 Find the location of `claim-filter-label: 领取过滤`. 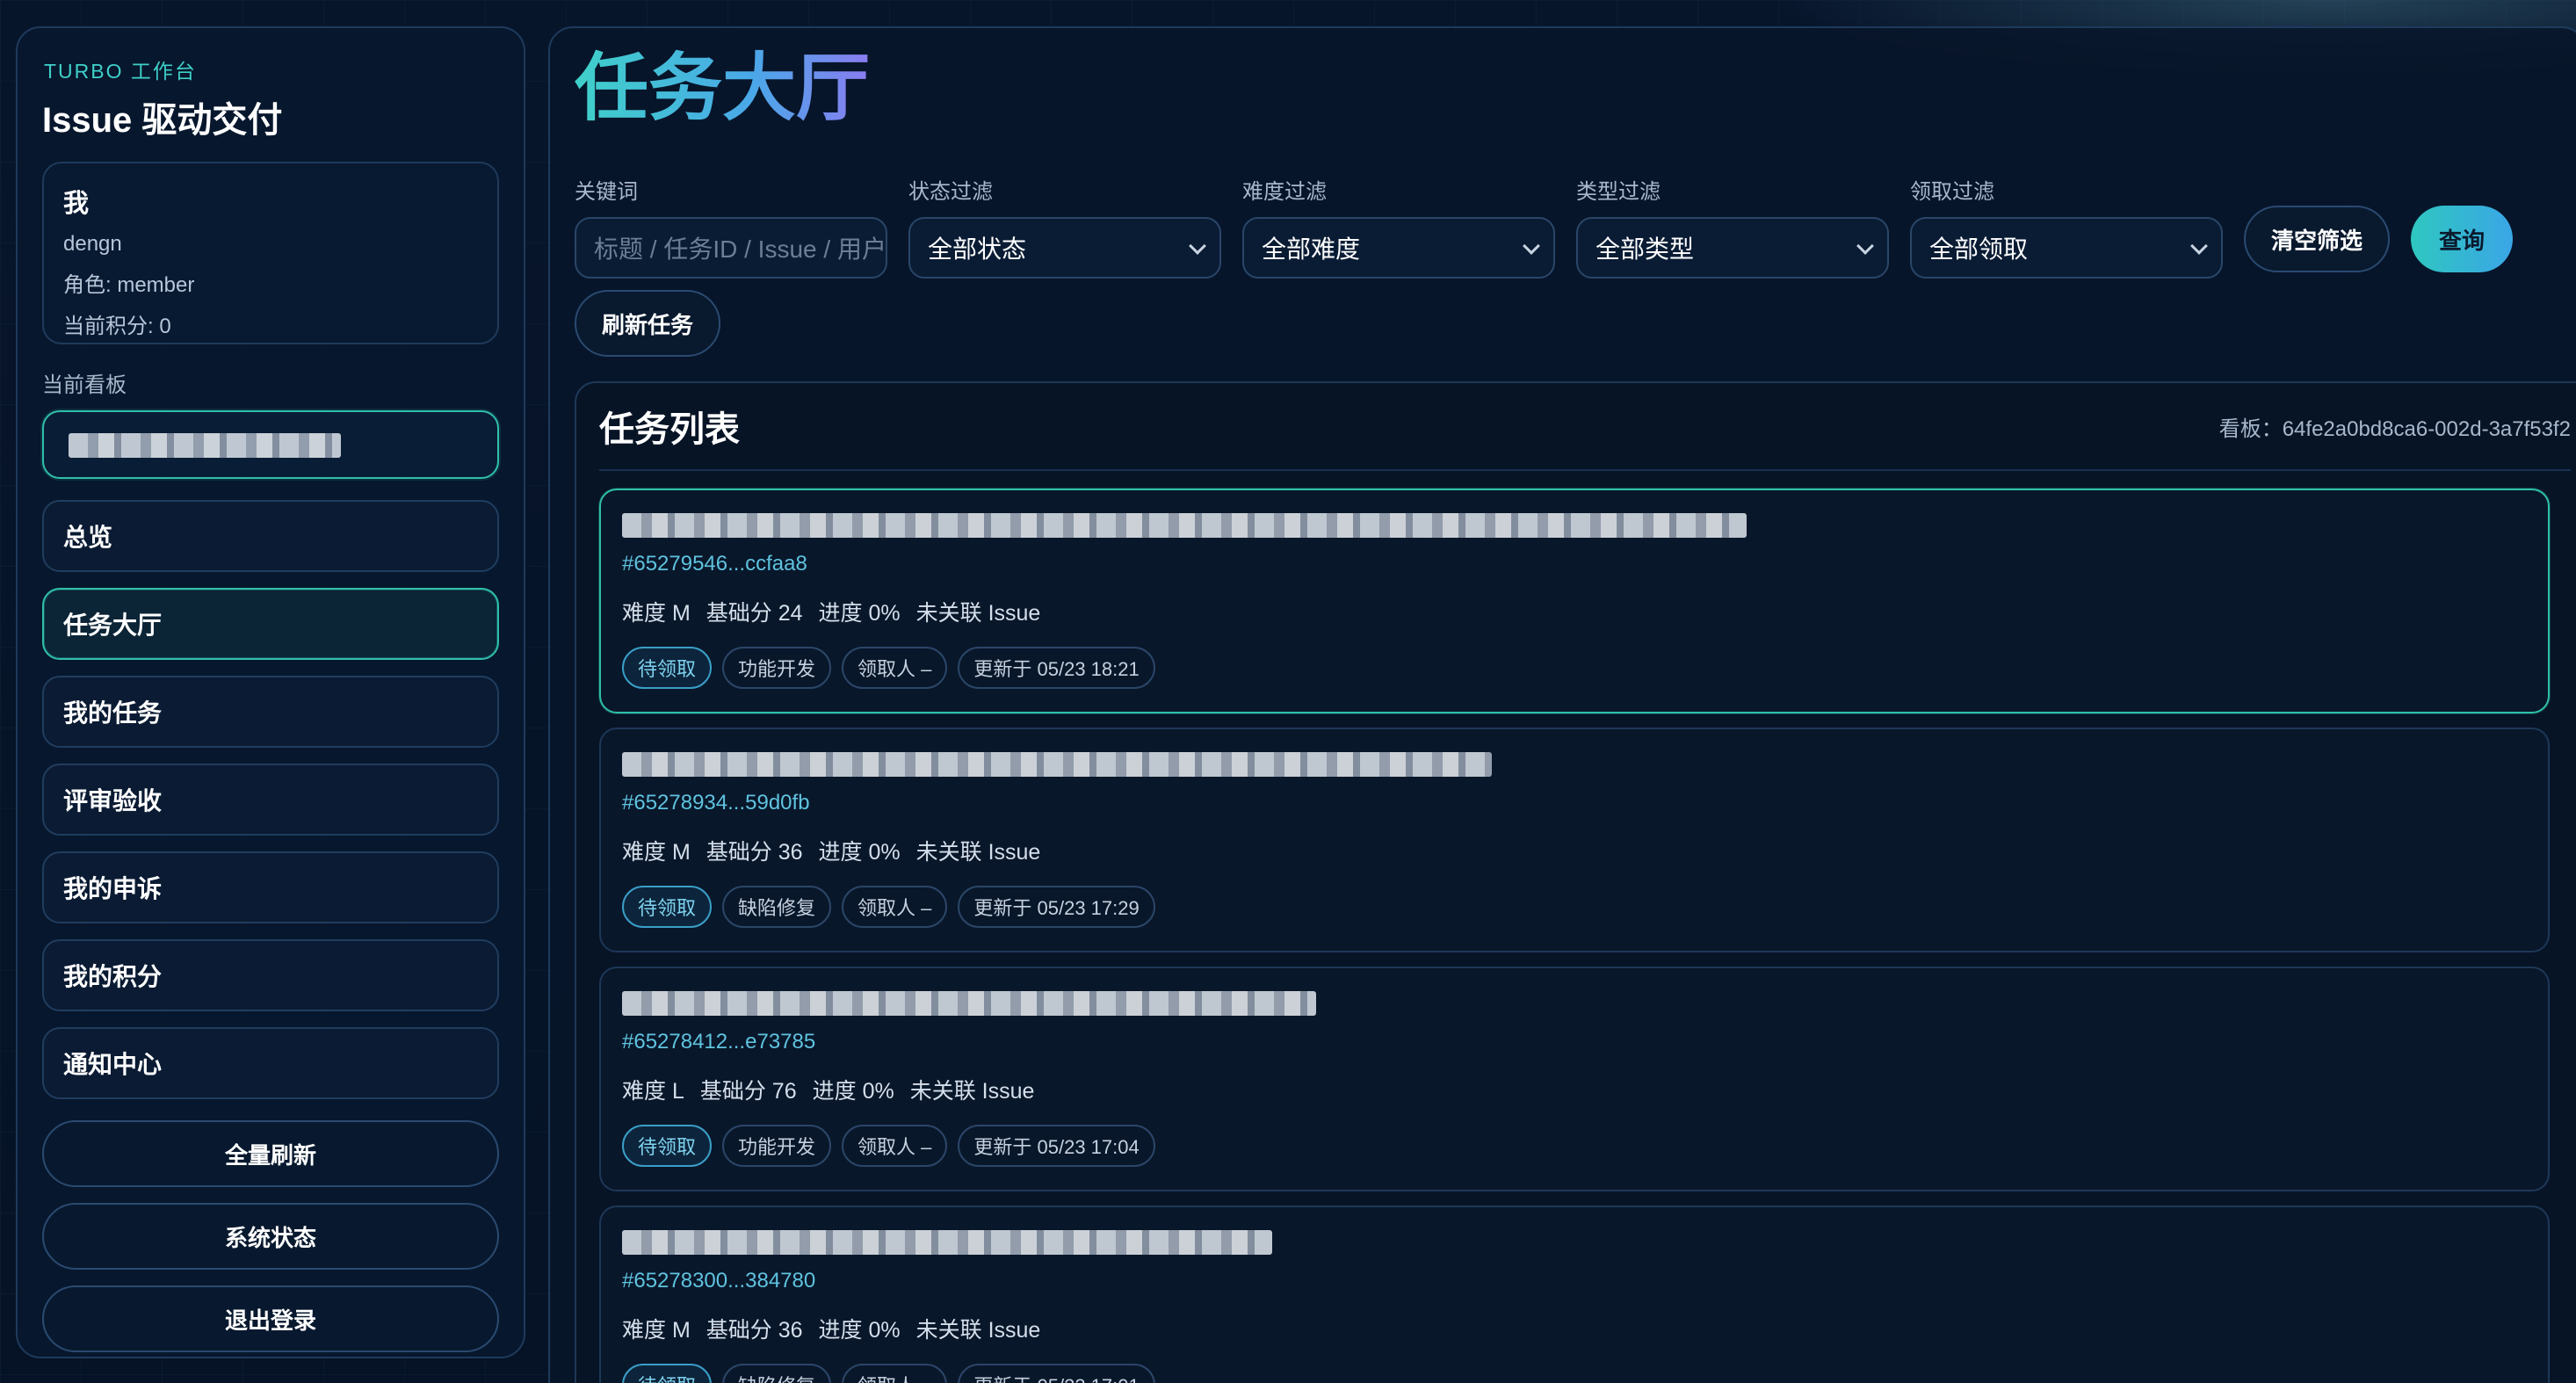

claim-filter-label: 领取过滤 is located at coordinates (1952, 192).